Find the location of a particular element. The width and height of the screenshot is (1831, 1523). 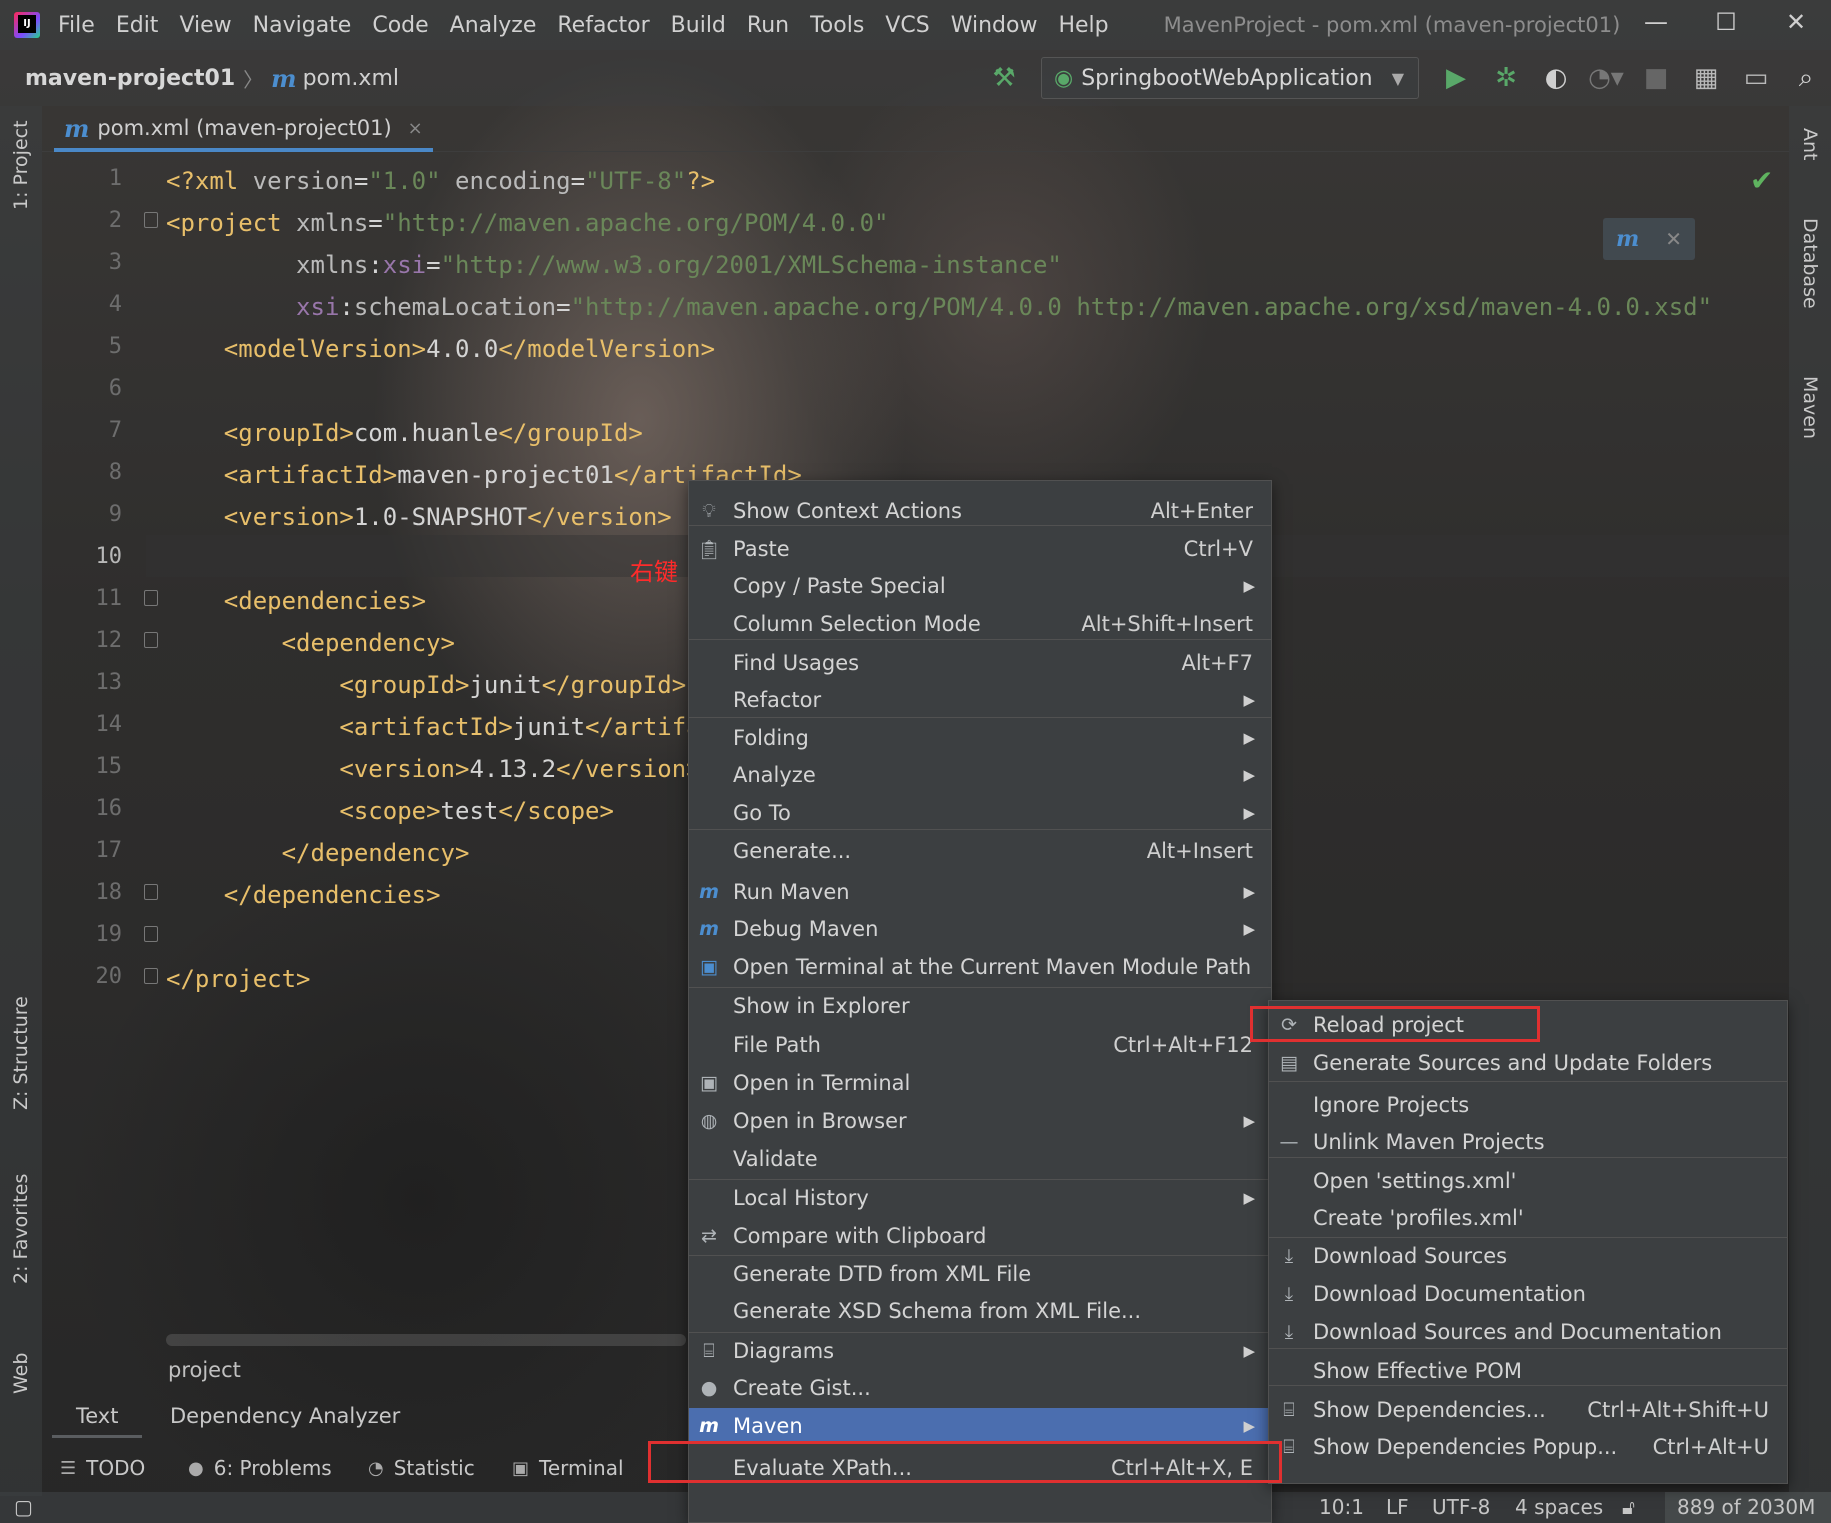

line-separator: LF is located at coordinates (1397, 1507).